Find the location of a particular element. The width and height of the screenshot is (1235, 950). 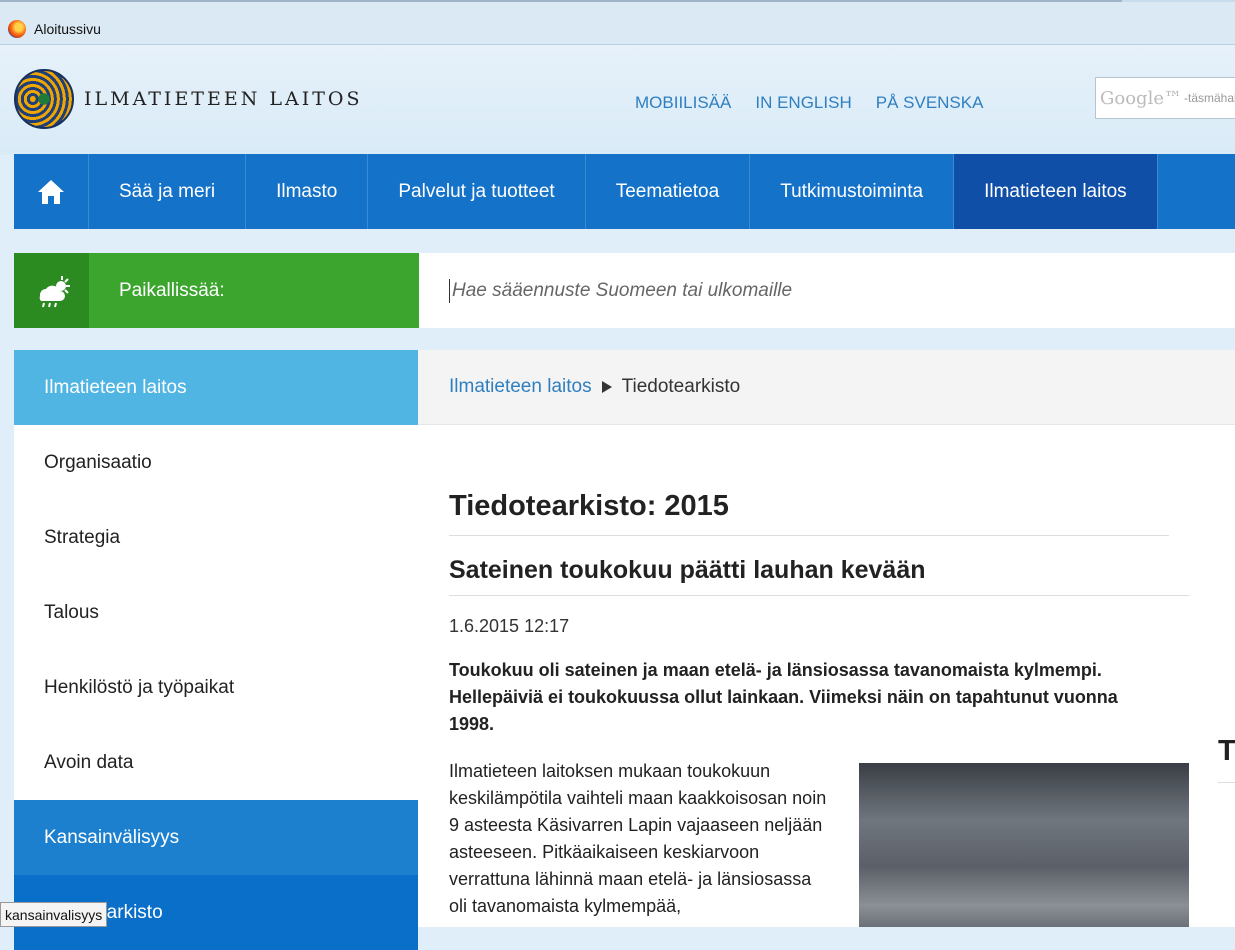

home-icon is located at coordinates (51, 191).